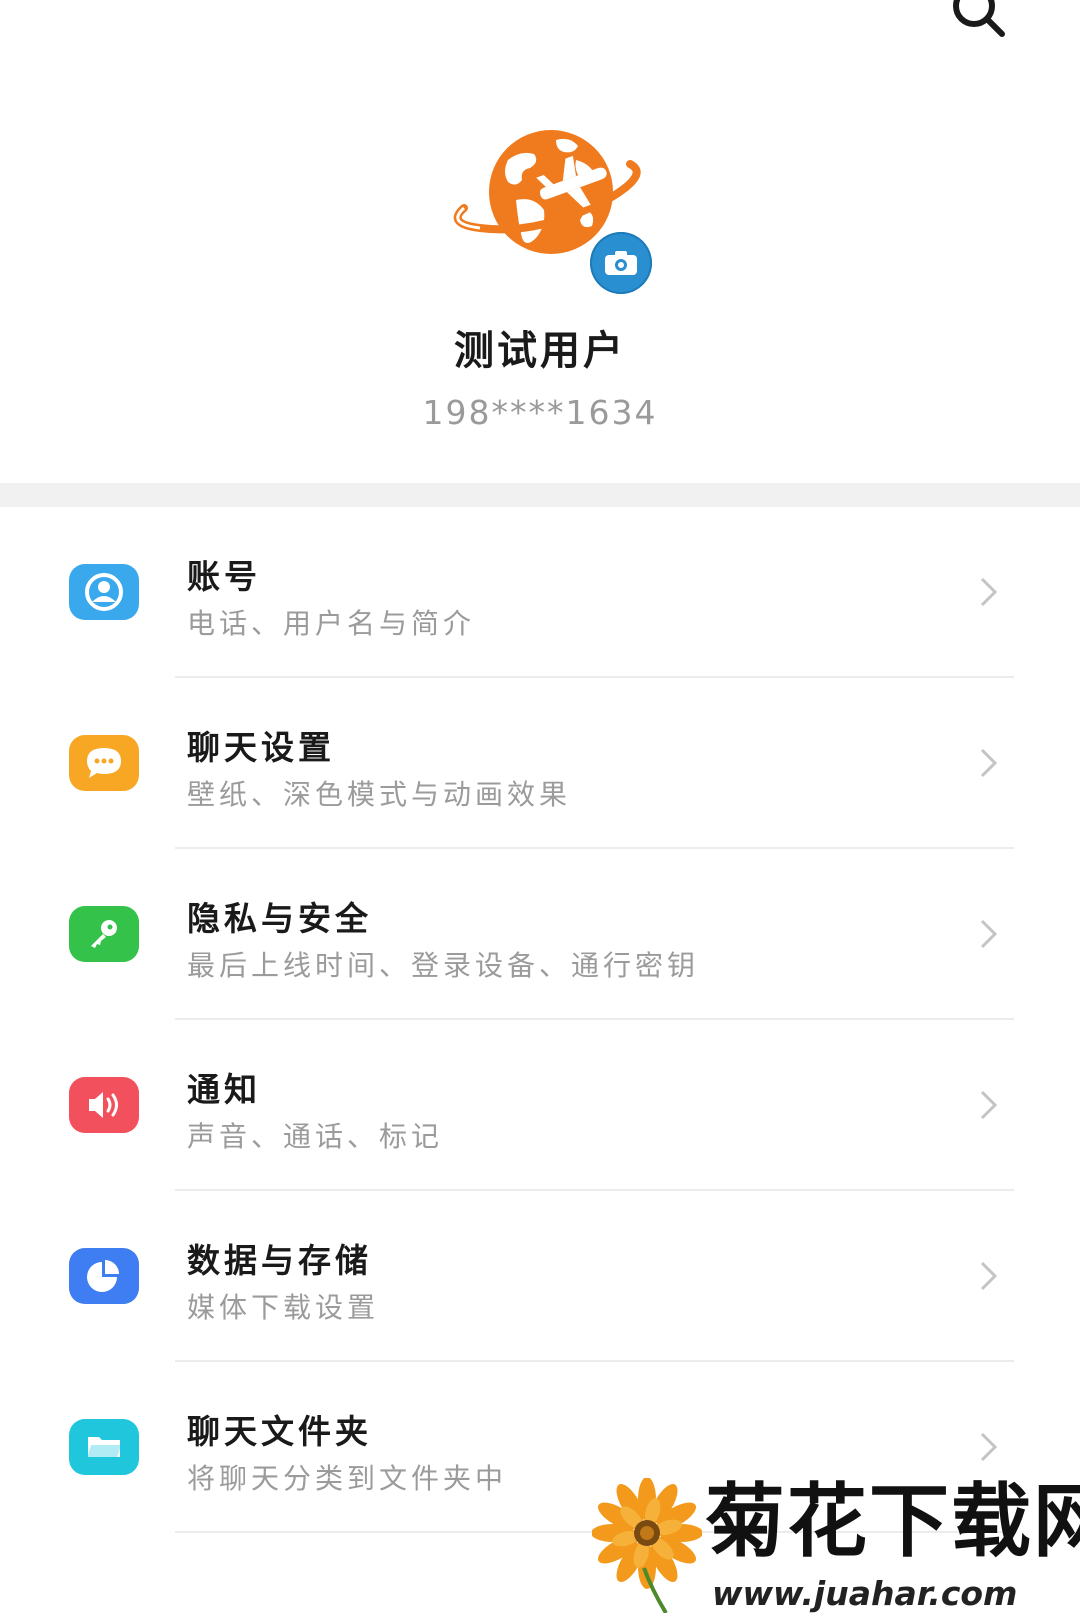 This screenshot has width=1080, height=1613. Describe the element at coordinates (540, 412) in the screenshot. I see `profile-phone: 198****1634` at that location.